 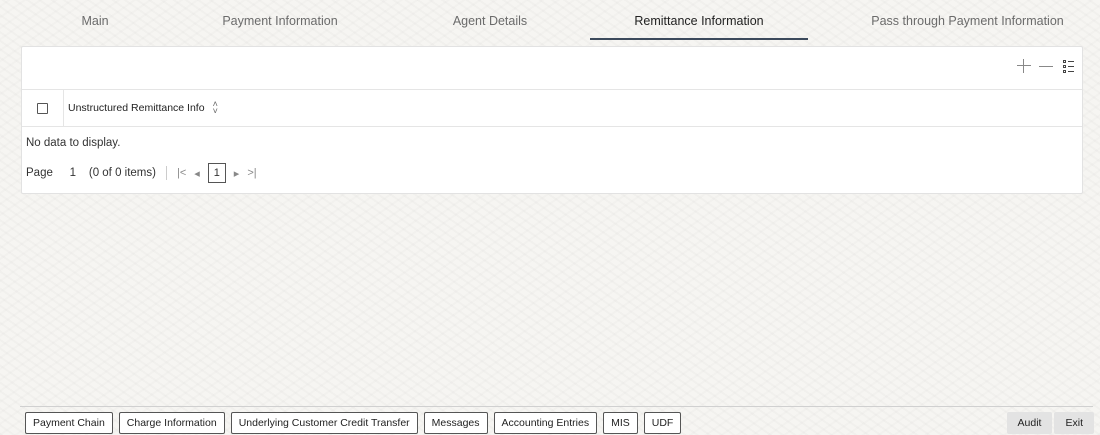 What do you see at coordinates (1074, 423) in the screenshot?
I see `exit-button: Exit` at bounding box center [1074, 423].